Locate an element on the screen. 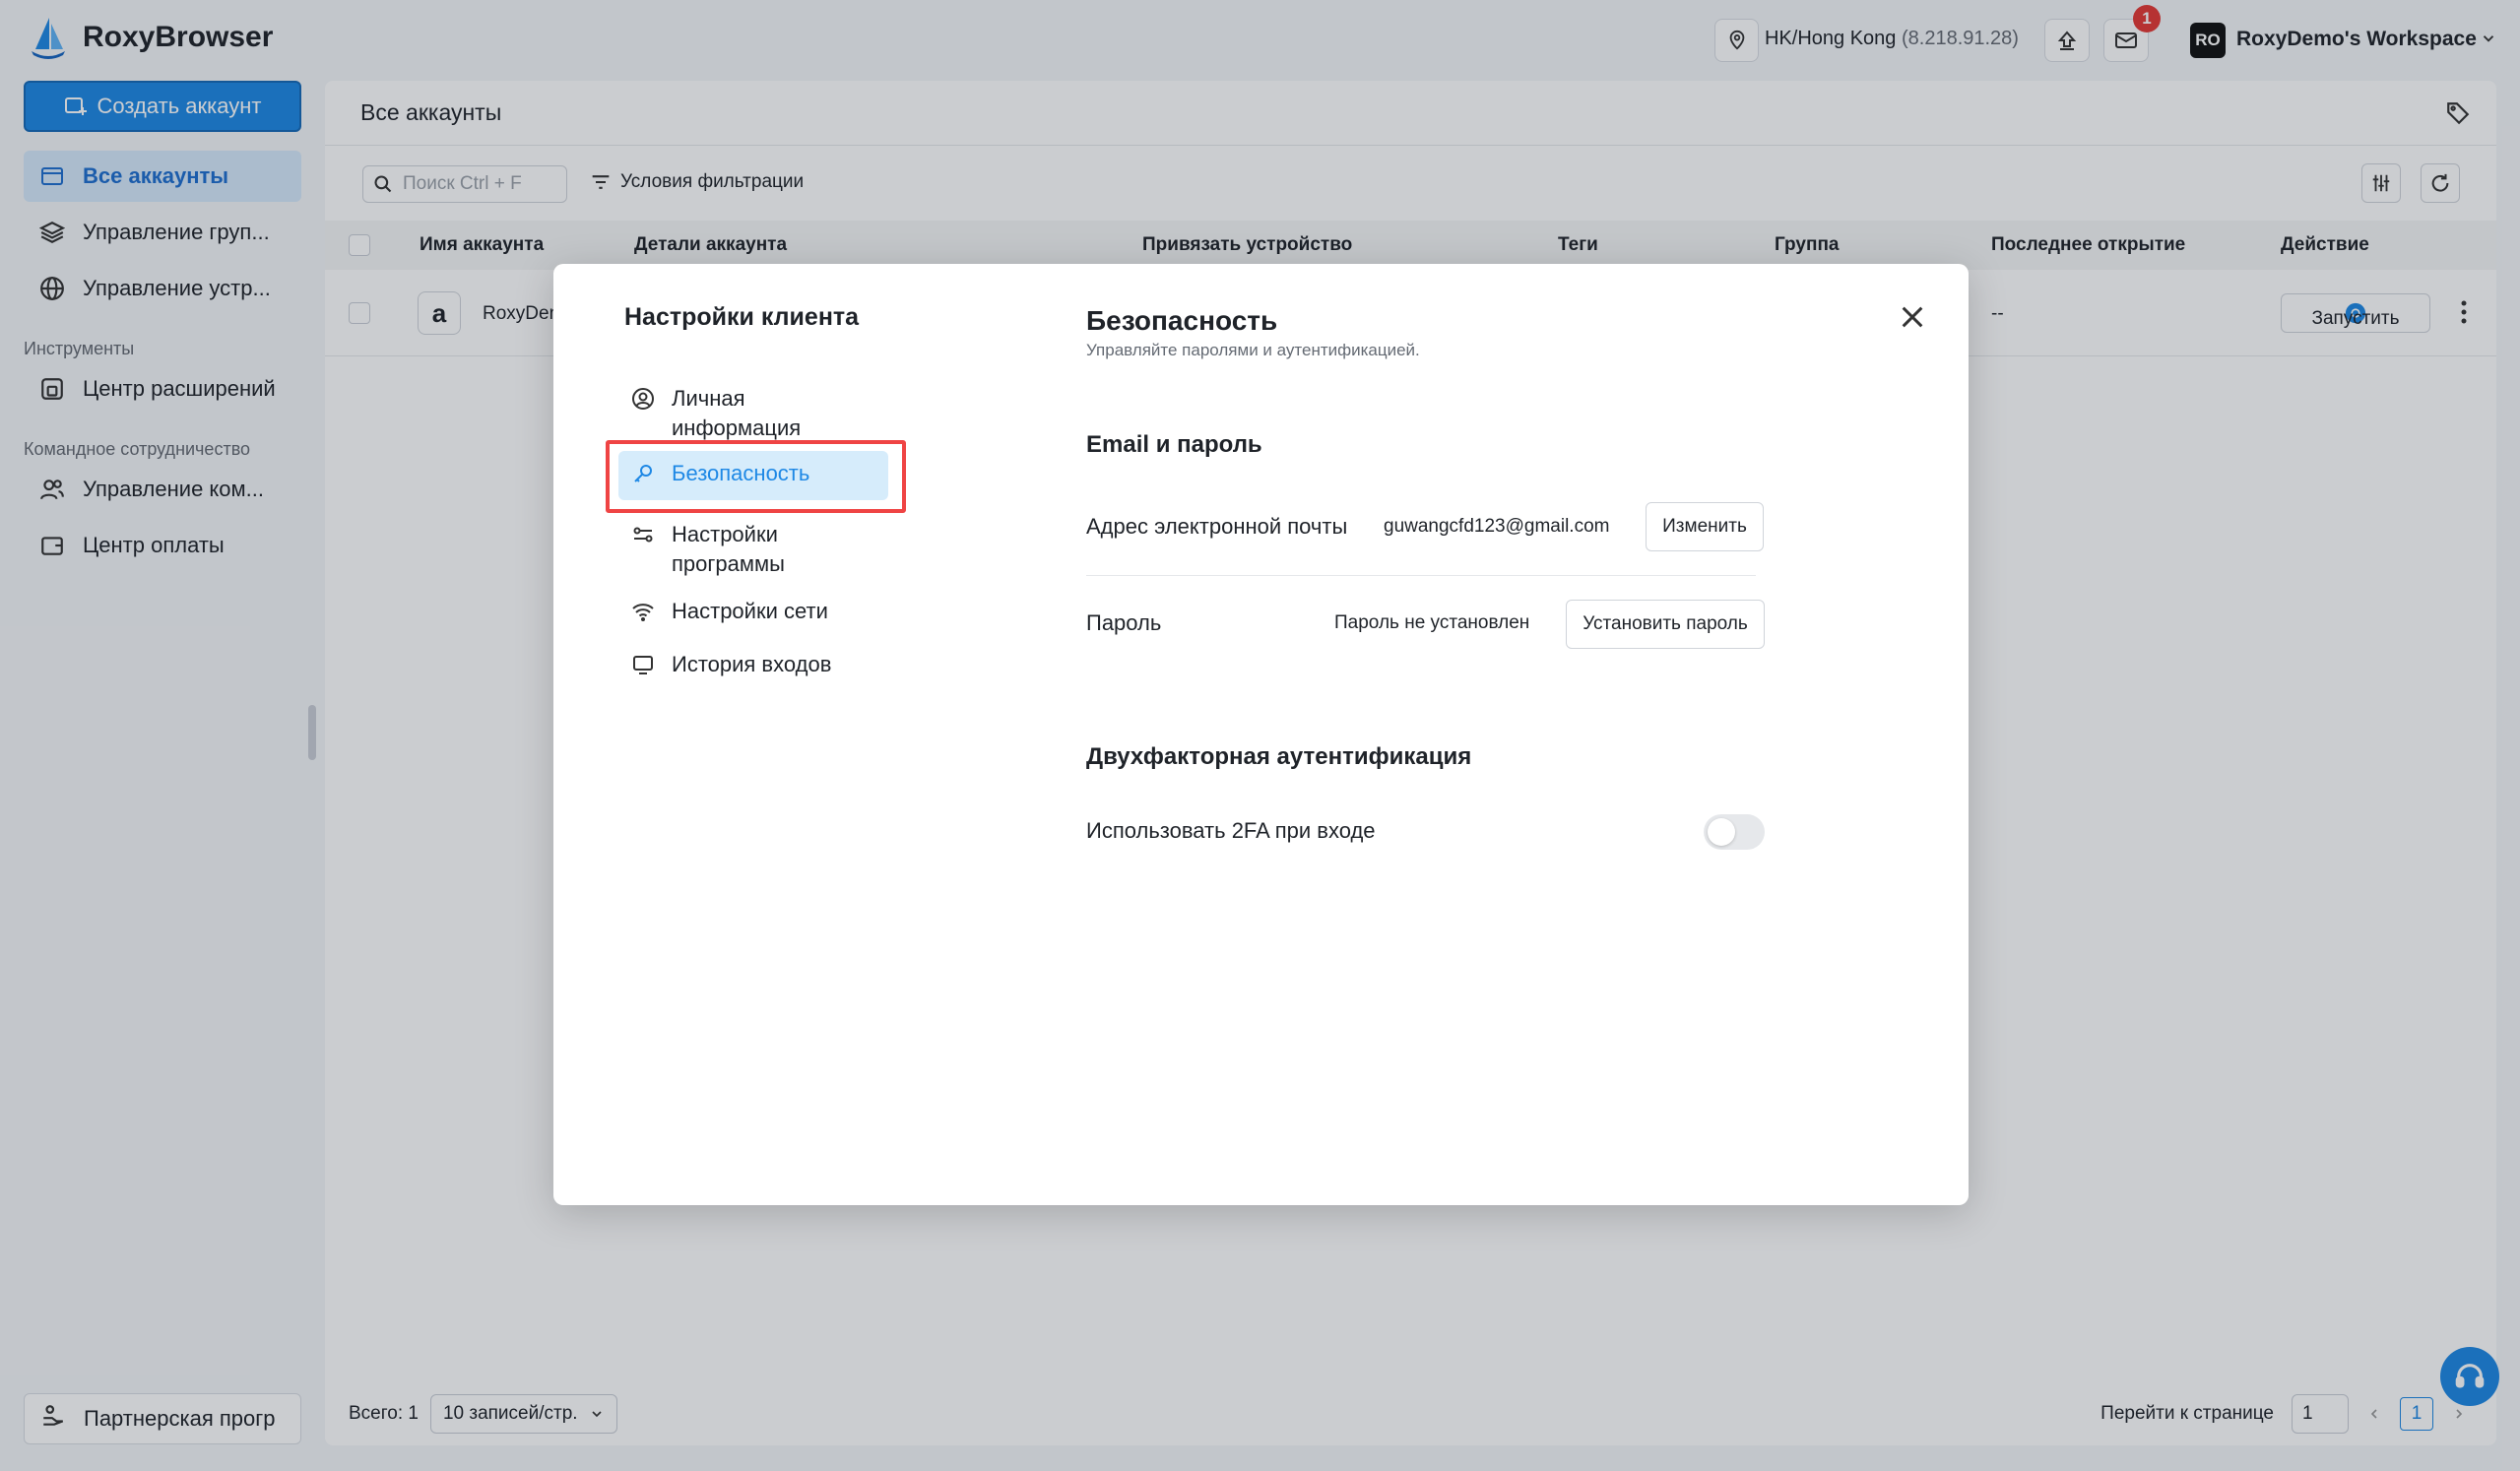 The width and height of the screenshot is (2520, 1471). settings-nav-program: Настройки программы is located at coordinates (752, 549).